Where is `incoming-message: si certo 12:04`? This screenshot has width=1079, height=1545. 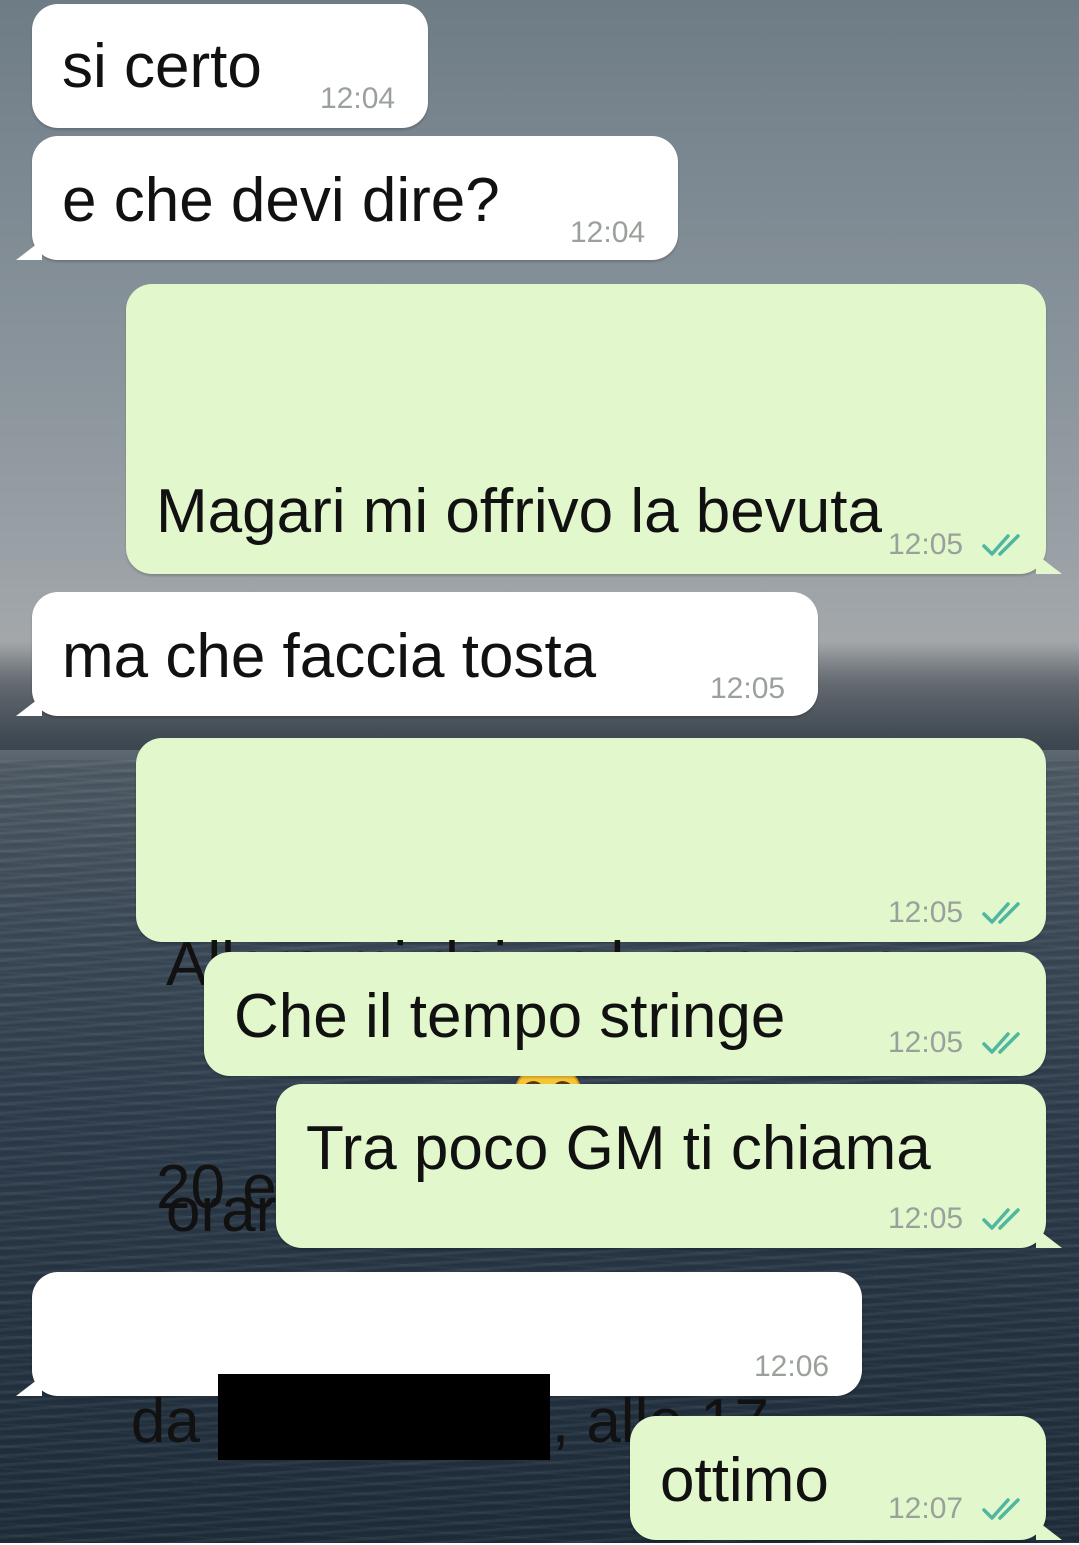
incoming-message: si certo 12:04 is located at coordinates (230, 66).